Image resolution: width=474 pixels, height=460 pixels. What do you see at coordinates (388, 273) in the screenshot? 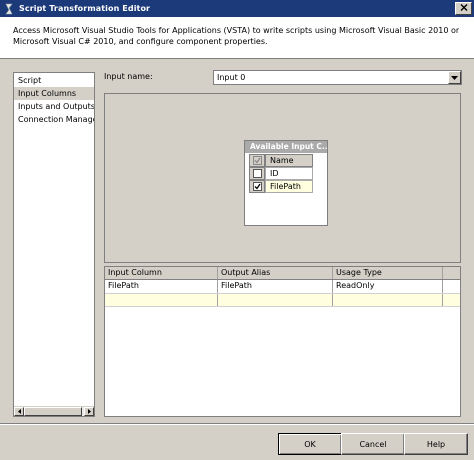
I see `usage-type-header: Usage Type` at bounding box center [388, 273].